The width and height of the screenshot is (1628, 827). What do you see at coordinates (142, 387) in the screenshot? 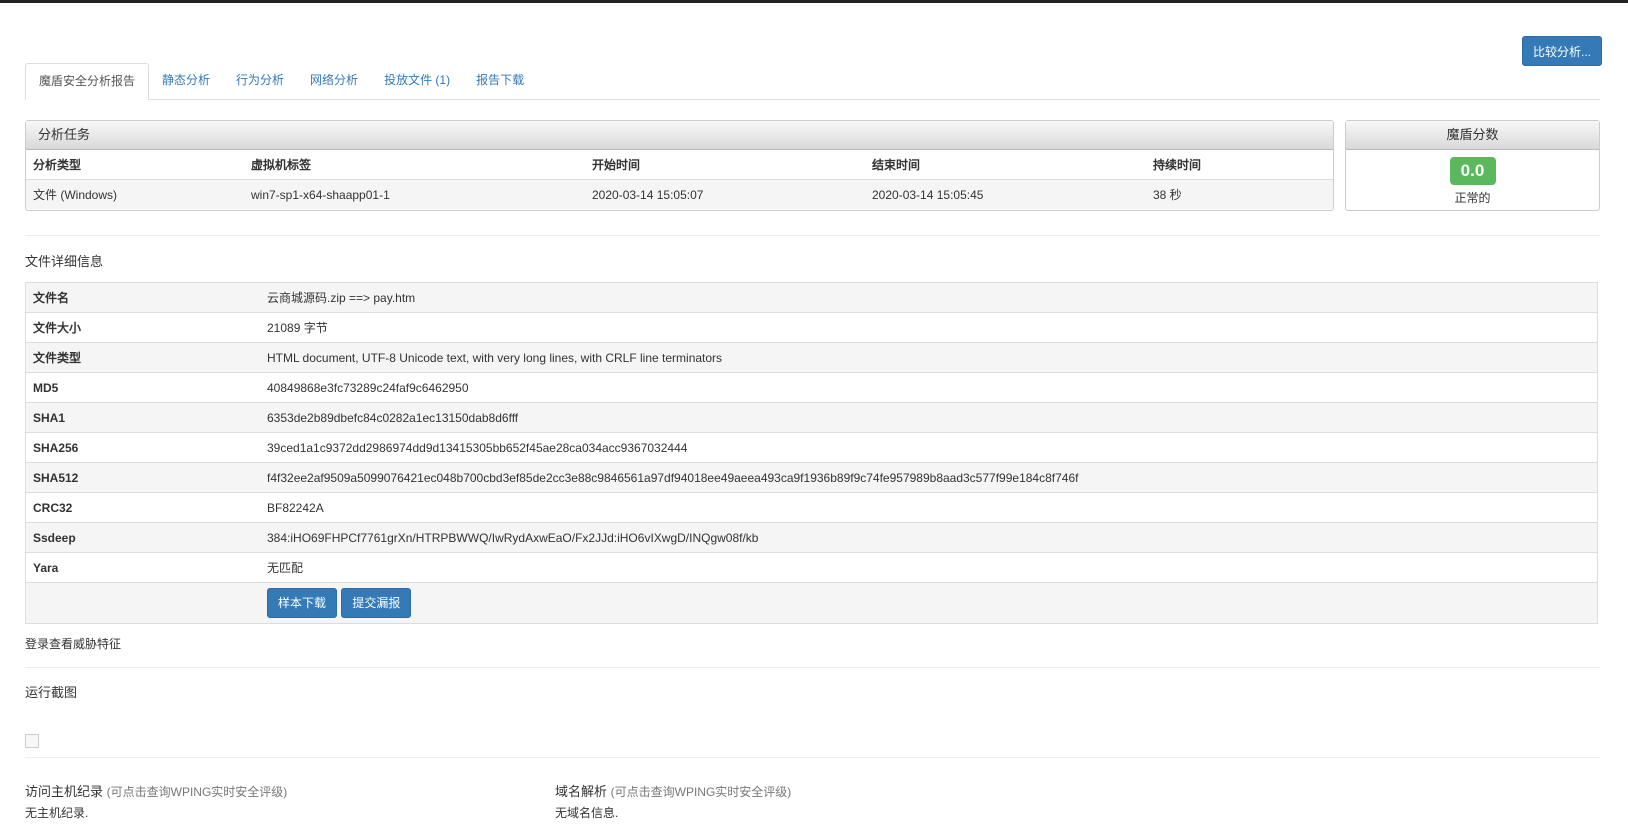
I see `row-key: MD5` at bounding box center [142, 387].